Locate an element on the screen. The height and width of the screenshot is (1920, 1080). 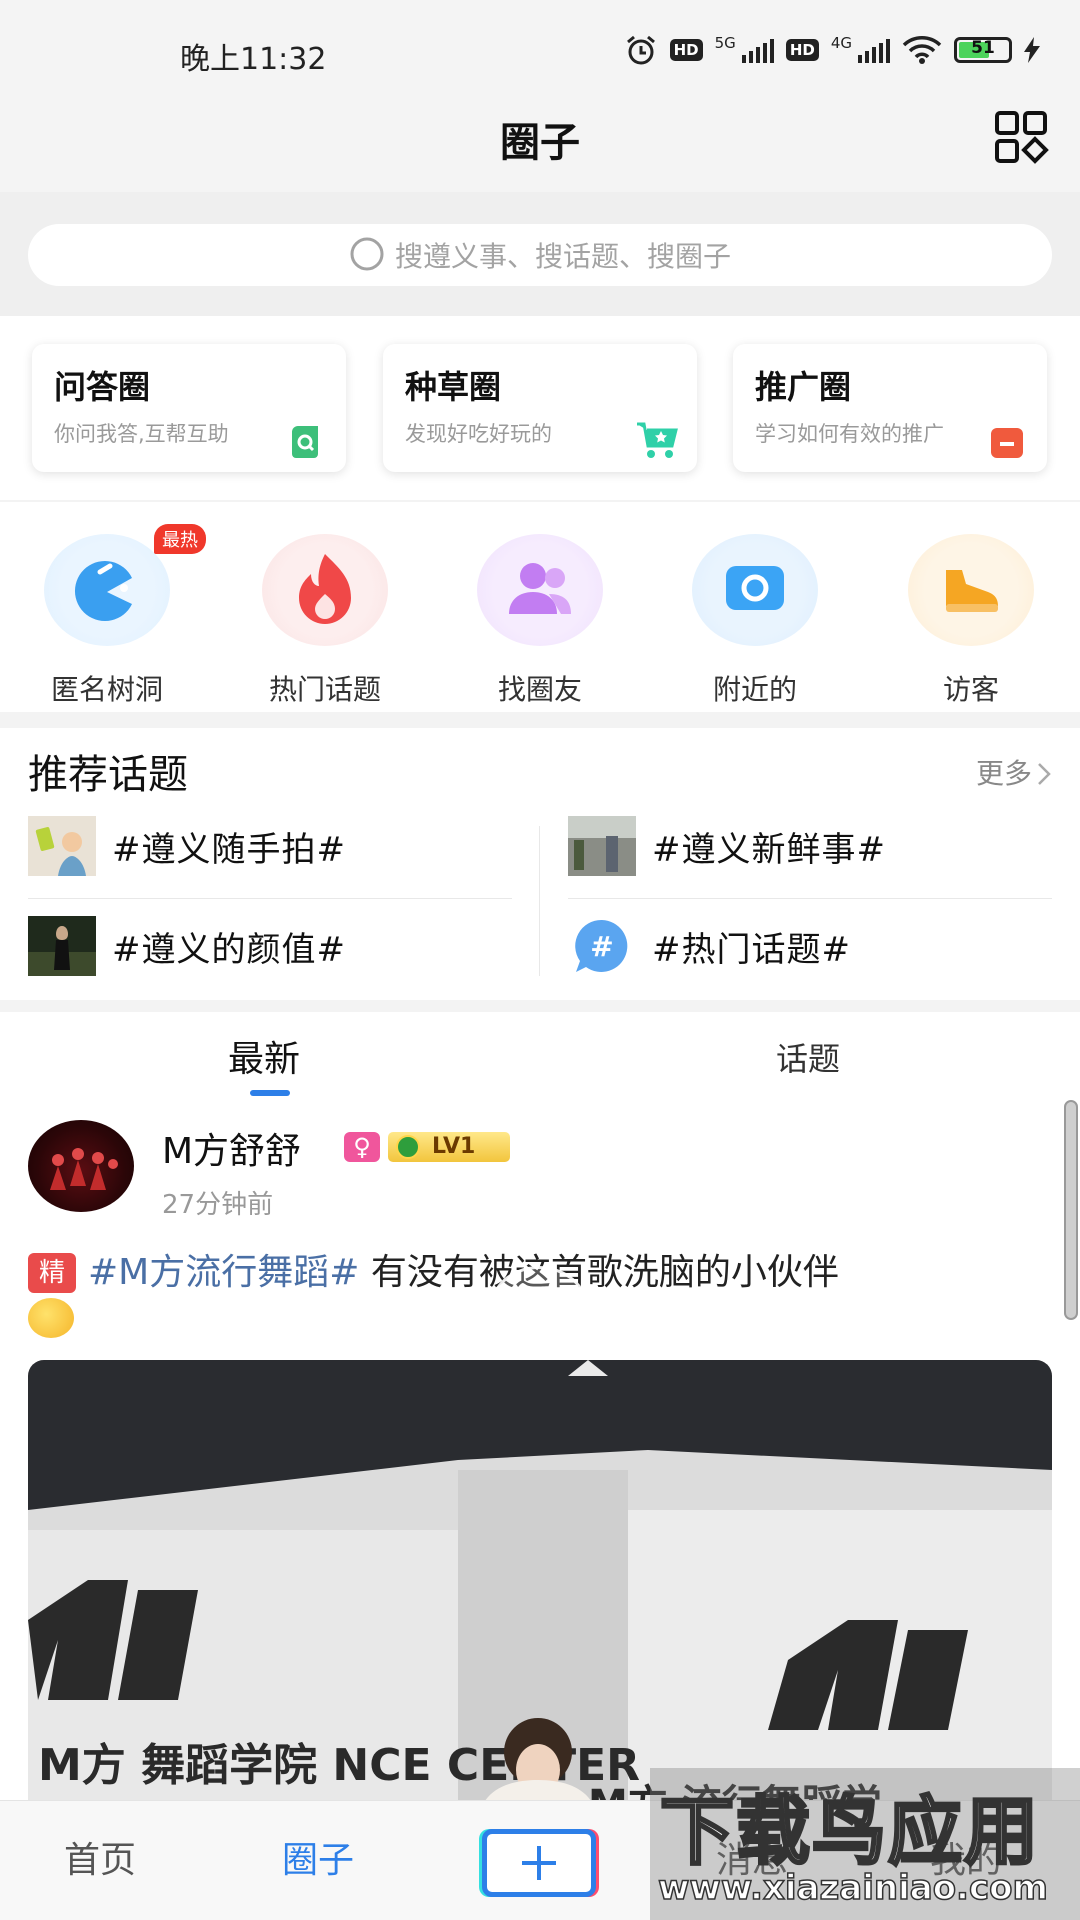
network-4g-label: 4G is located at coordinates (841, 43).